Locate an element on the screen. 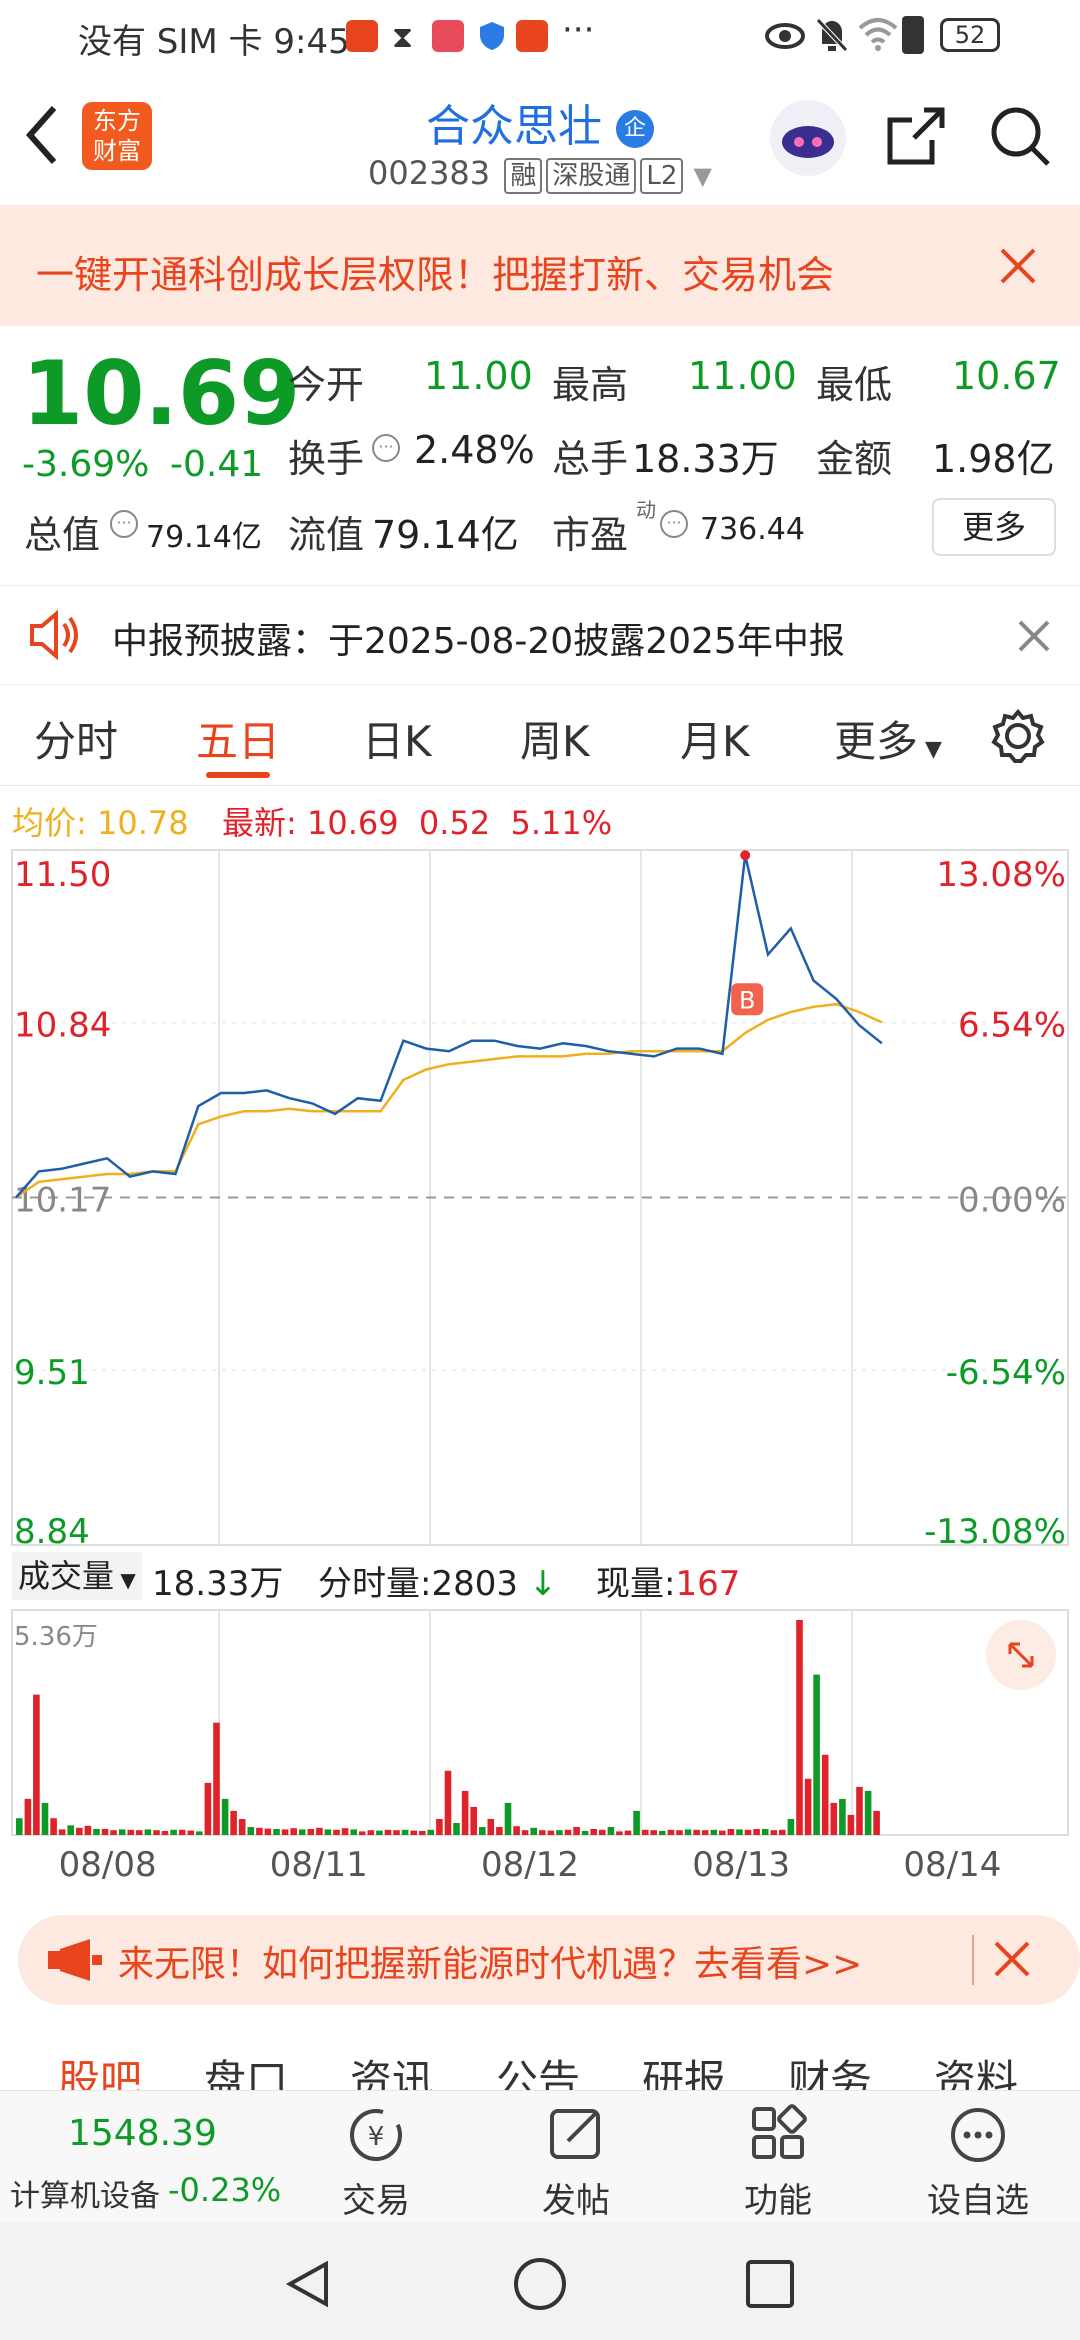 The height and width of the screenshot is (2340, 1080). indicator-selector: 成交量 ▼ is located at coordinates (77, 1576).